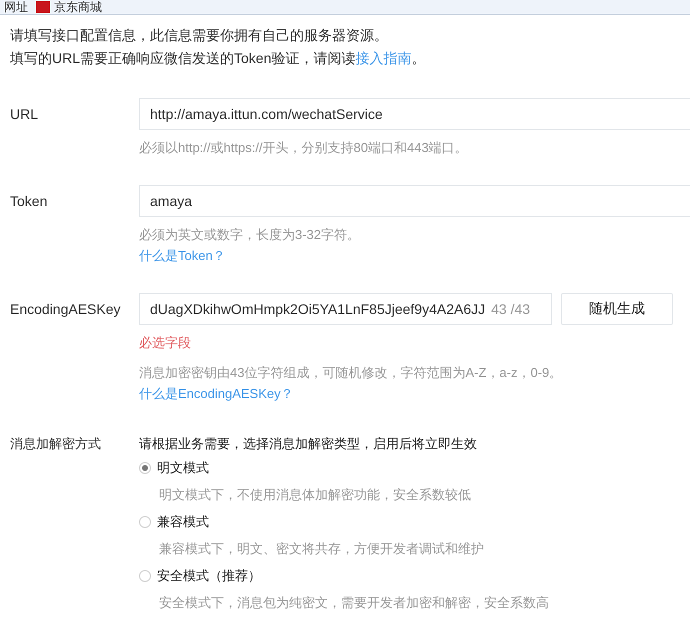  Describe the element at coordinates (183, 522) in the screenshot. I see `radio-label: 兼容模式` at that location.